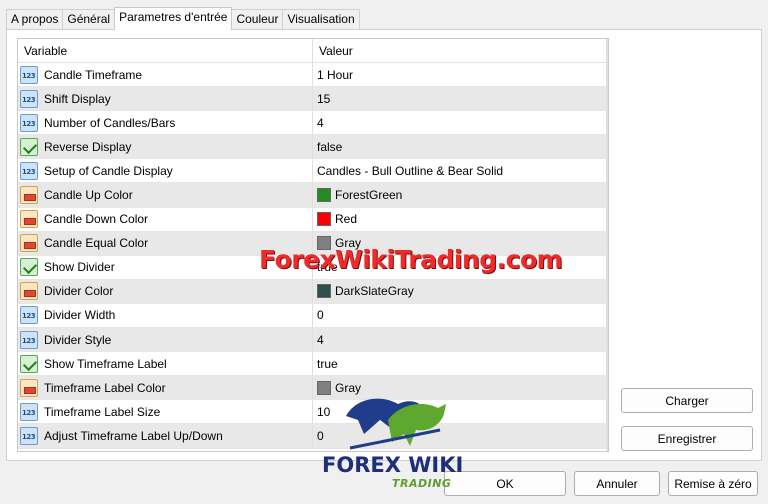  I want to click on tab-general: Général, so click(89, 19).